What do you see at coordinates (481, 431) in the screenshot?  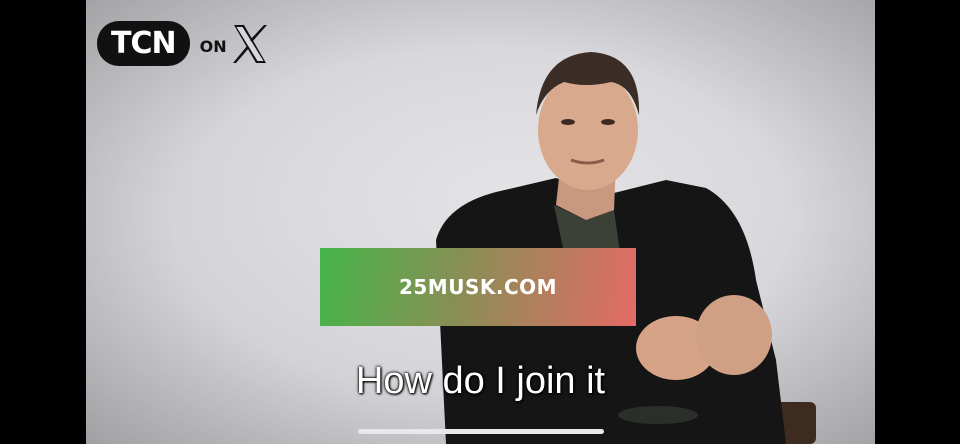 I see `home-indicator` at bounding box center [481, 431].